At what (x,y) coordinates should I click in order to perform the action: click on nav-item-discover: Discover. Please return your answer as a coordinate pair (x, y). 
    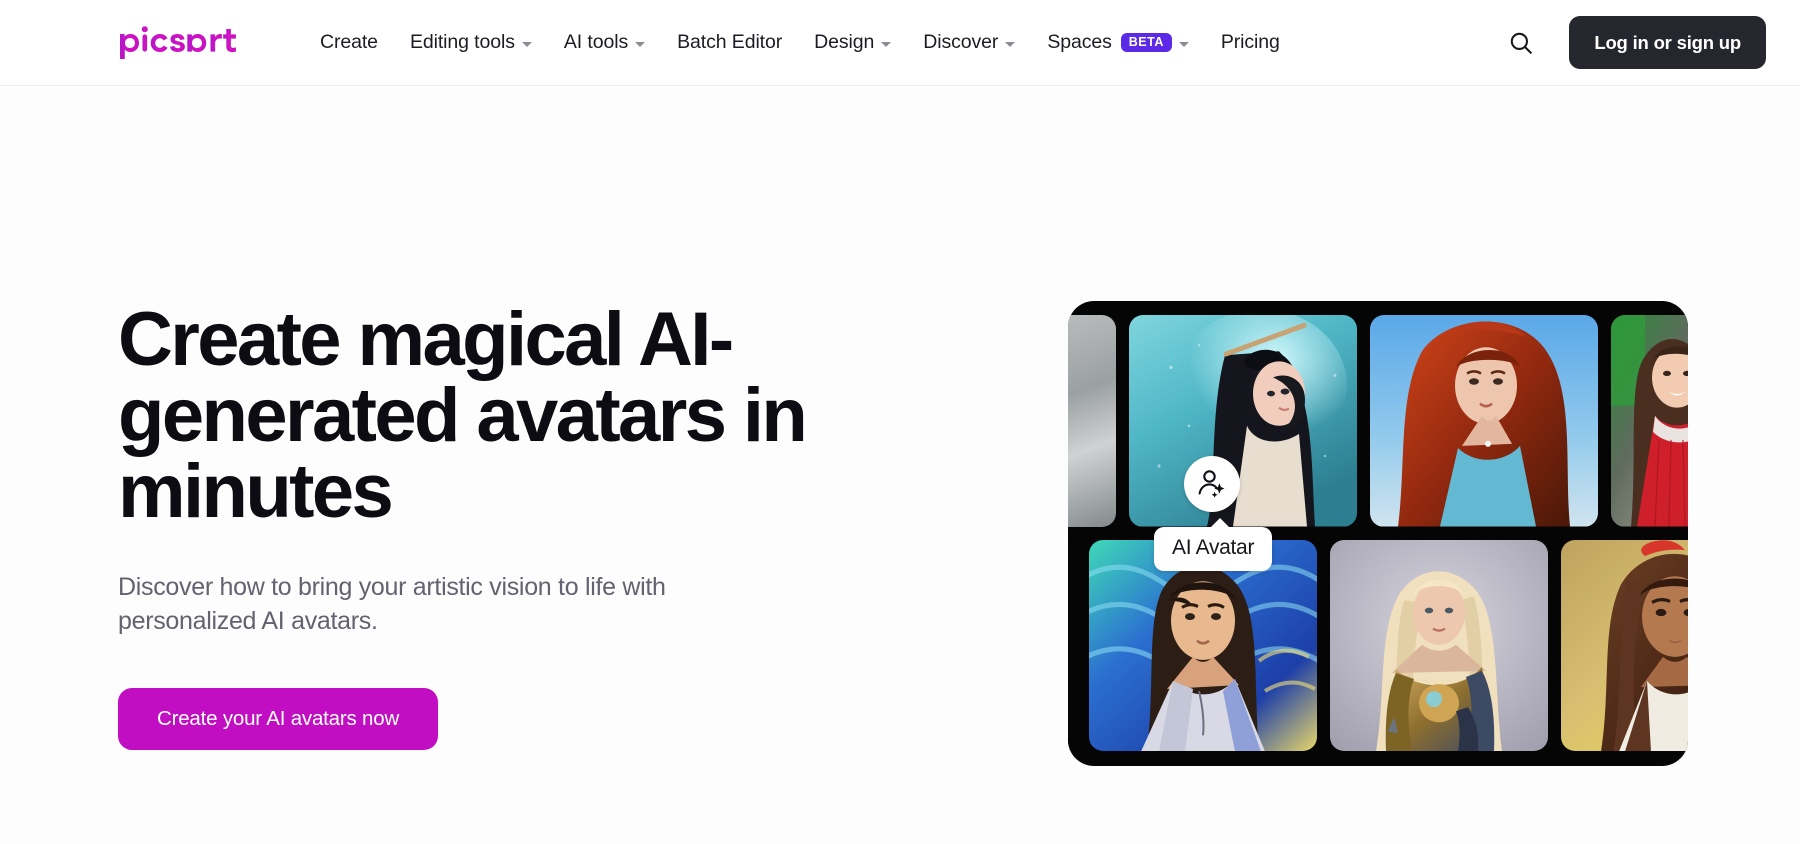
    Looking at the image, I should click on (969, 43).